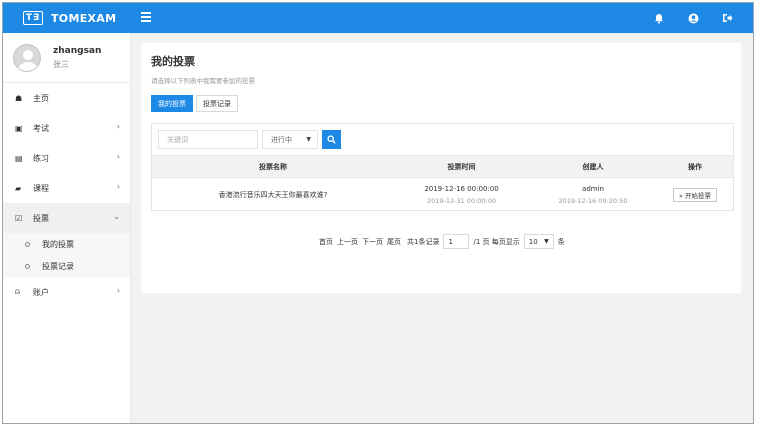 This screenshot has width=758, height=428. What do you see at coordinates (27, 57) in the screenshot?
I see `avatar` at bounding box center [27, 57].